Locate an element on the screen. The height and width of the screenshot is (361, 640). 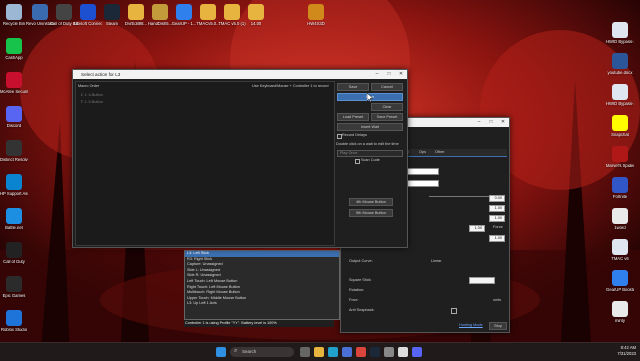
revo-icon is located at coordinates (40, 12).